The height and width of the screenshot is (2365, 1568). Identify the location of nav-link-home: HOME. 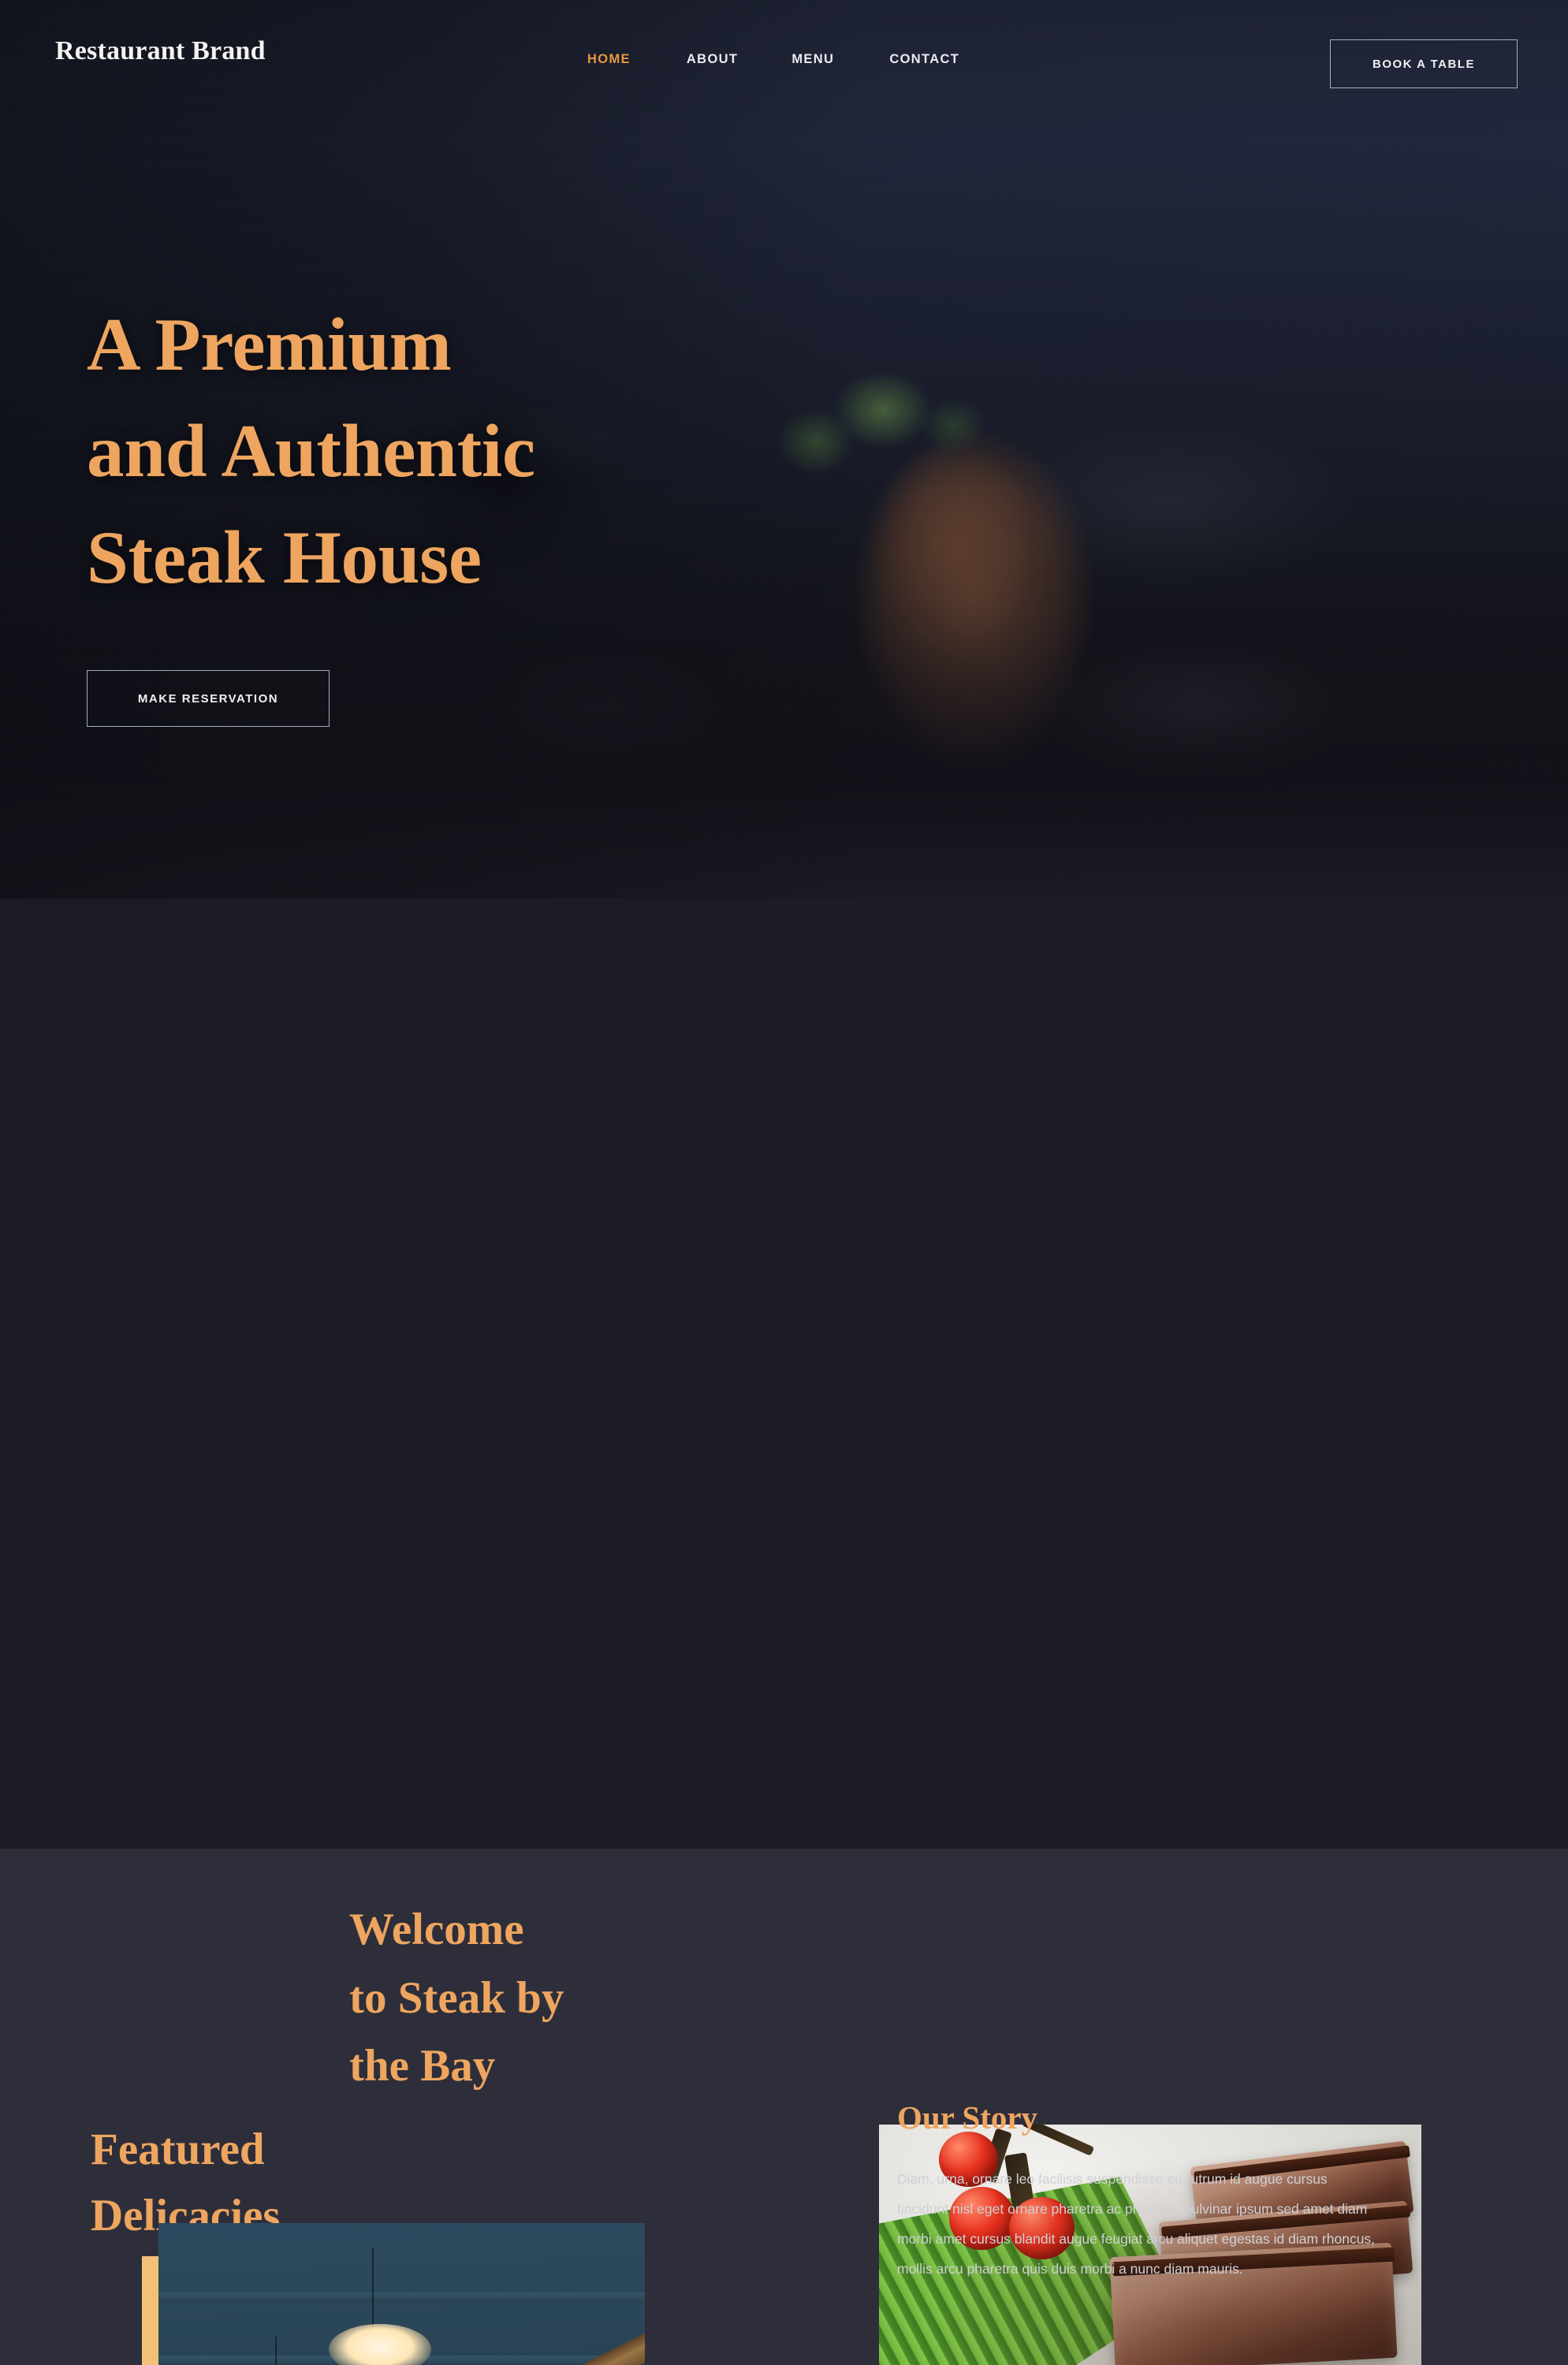
(609, 59).